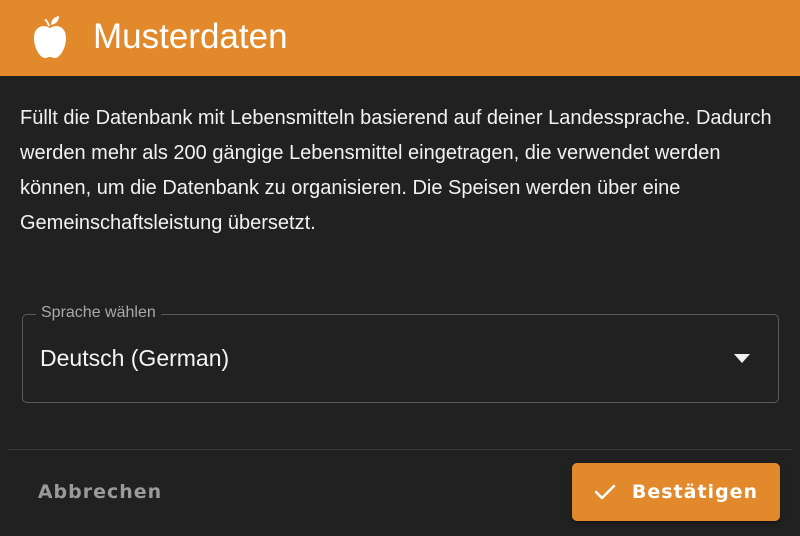 Image resolution: width=800 pixels, height=536 pixels. I want to click on check-icon, so click(605, 492).